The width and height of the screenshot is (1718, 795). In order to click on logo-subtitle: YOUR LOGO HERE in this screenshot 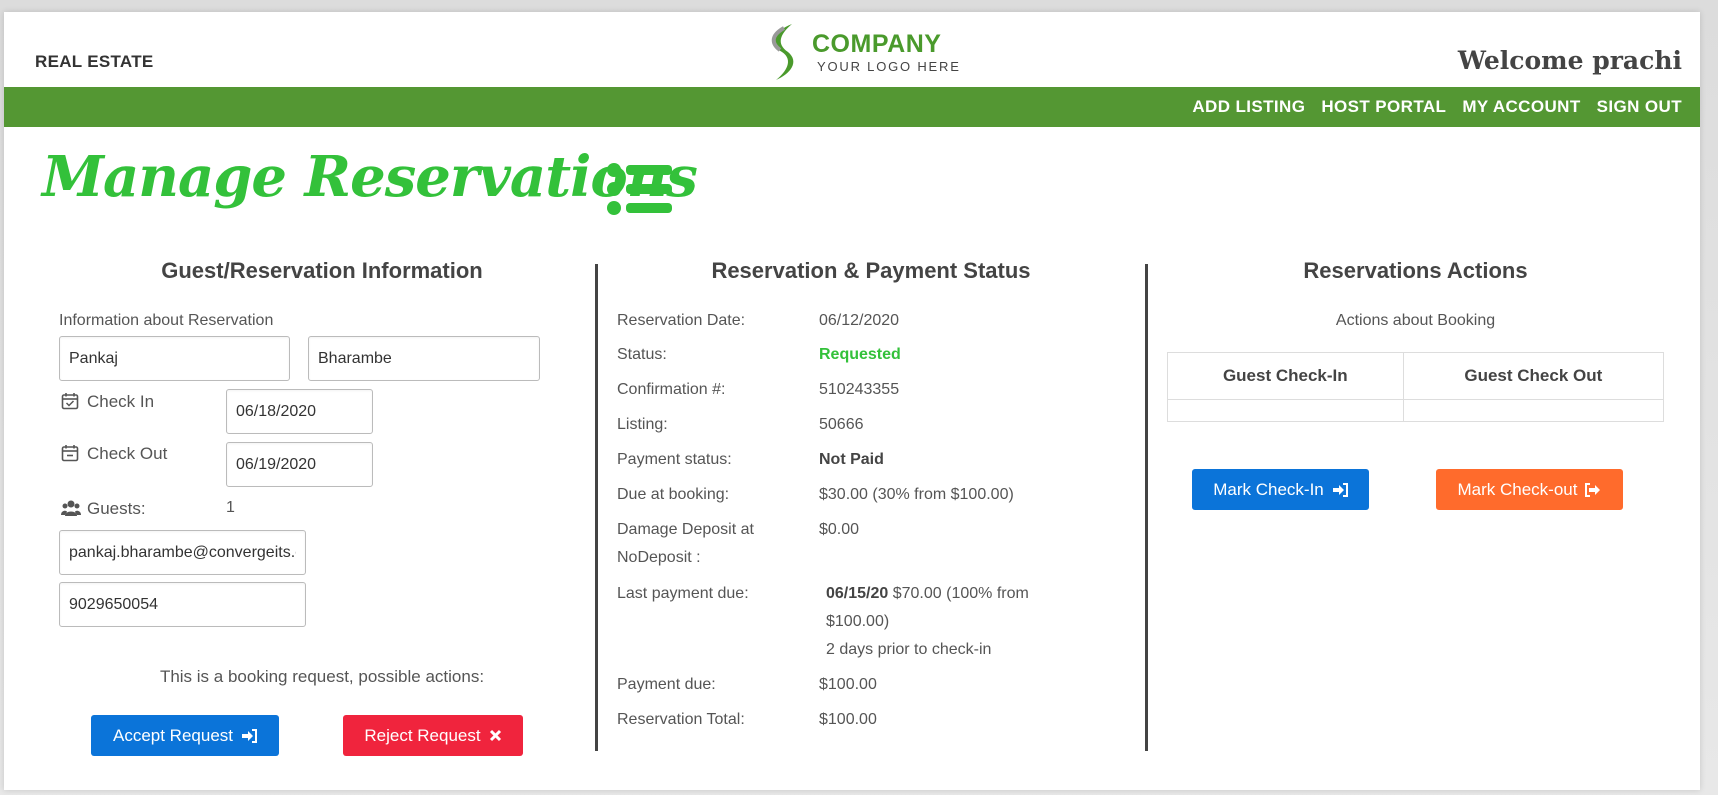, I will do `click(889, 66)`.